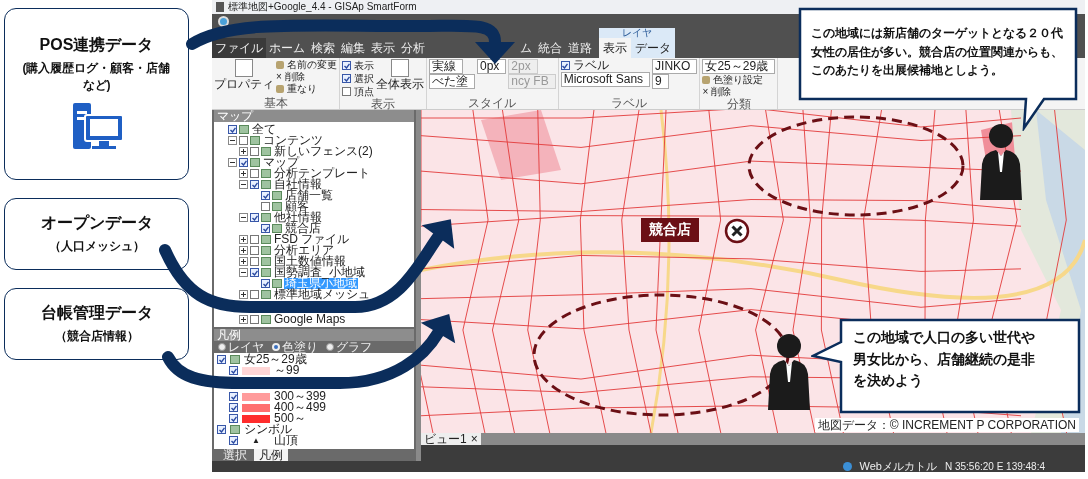 The image size is (1088, 479). What do you see at coordinates (653, 48) in the screenshot?
I see `ribbon-tab: データ` at bounding box center [653, 48].